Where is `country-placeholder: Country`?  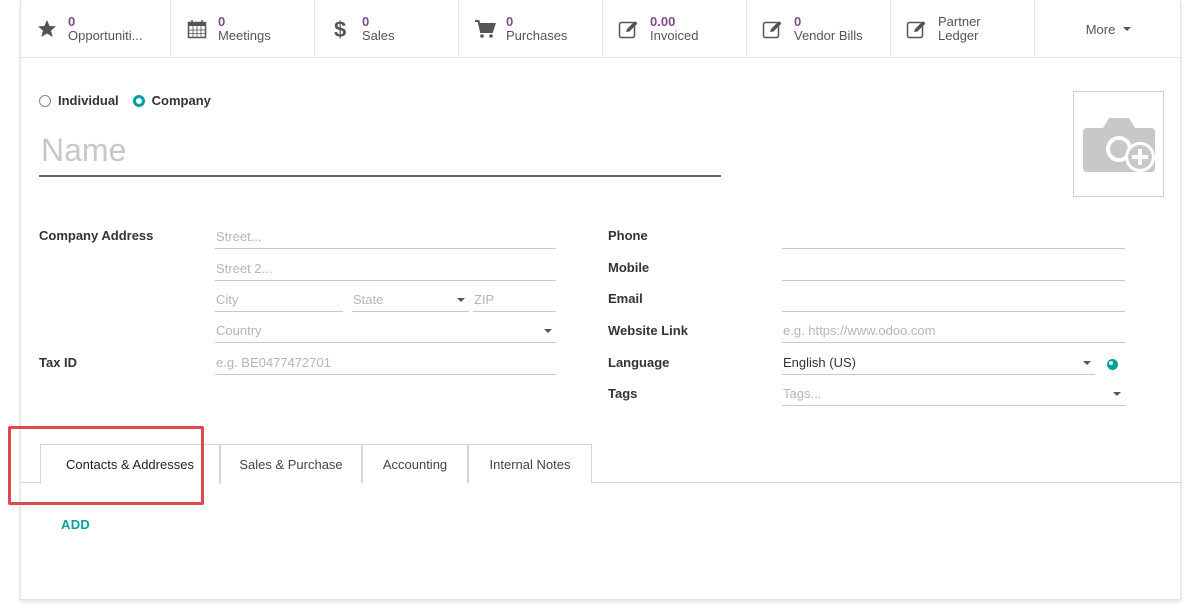 country-placeholder: Country is located at coordinates (239, 330).